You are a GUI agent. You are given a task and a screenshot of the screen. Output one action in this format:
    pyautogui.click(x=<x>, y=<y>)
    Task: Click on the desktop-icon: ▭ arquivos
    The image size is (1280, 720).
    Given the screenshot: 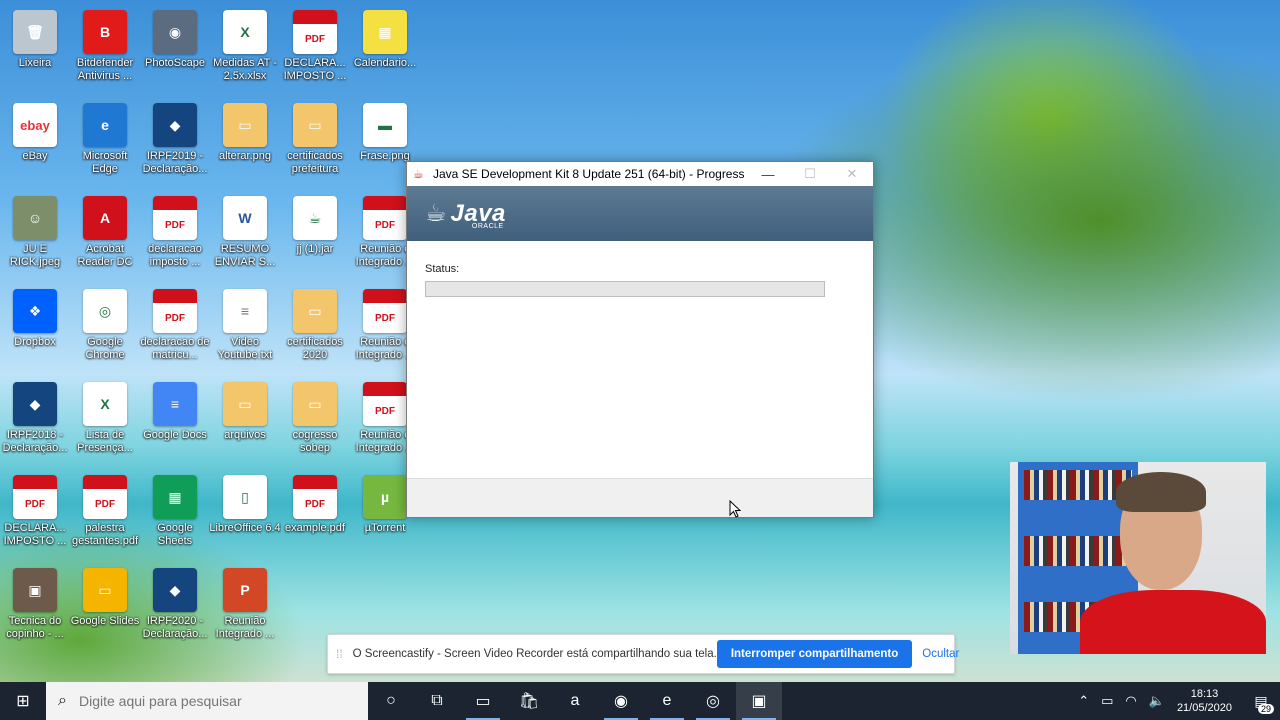 What is the action you would take?
    pyautogui.click(x=245, y=421)
    